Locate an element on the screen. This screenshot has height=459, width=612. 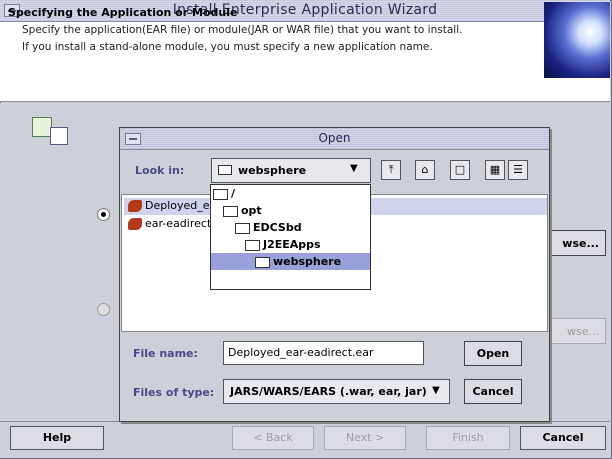
back-button: < Back is located at coordinates (273, 438).